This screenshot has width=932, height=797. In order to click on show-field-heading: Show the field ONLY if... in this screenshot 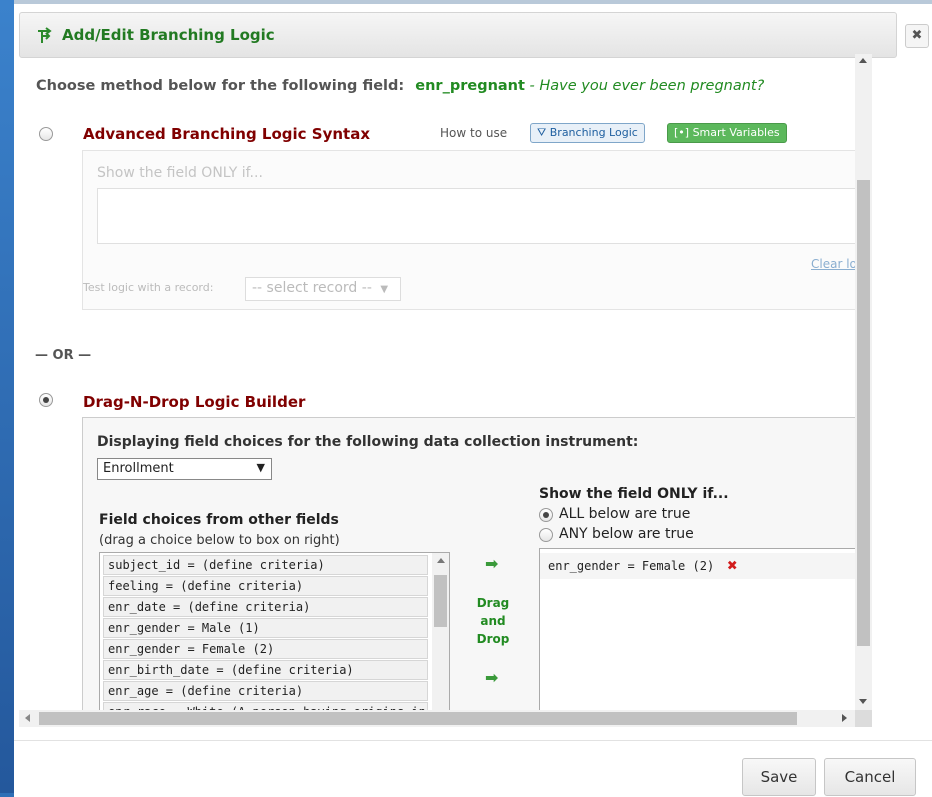, I will do `click(634, 494)`.